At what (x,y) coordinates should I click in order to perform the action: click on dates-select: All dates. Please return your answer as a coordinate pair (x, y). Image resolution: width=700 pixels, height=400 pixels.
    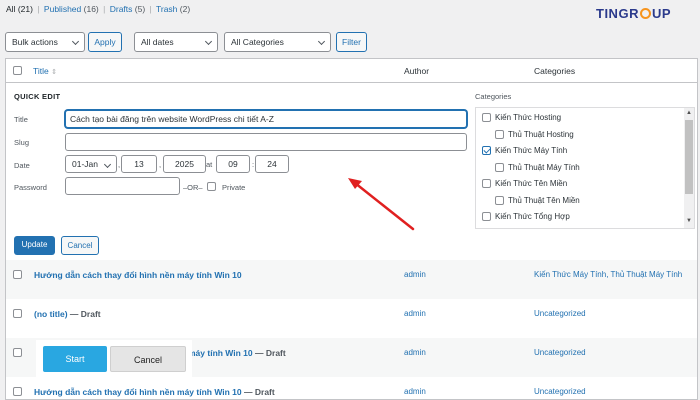
    Looking at the image, I should click on (176, 42).